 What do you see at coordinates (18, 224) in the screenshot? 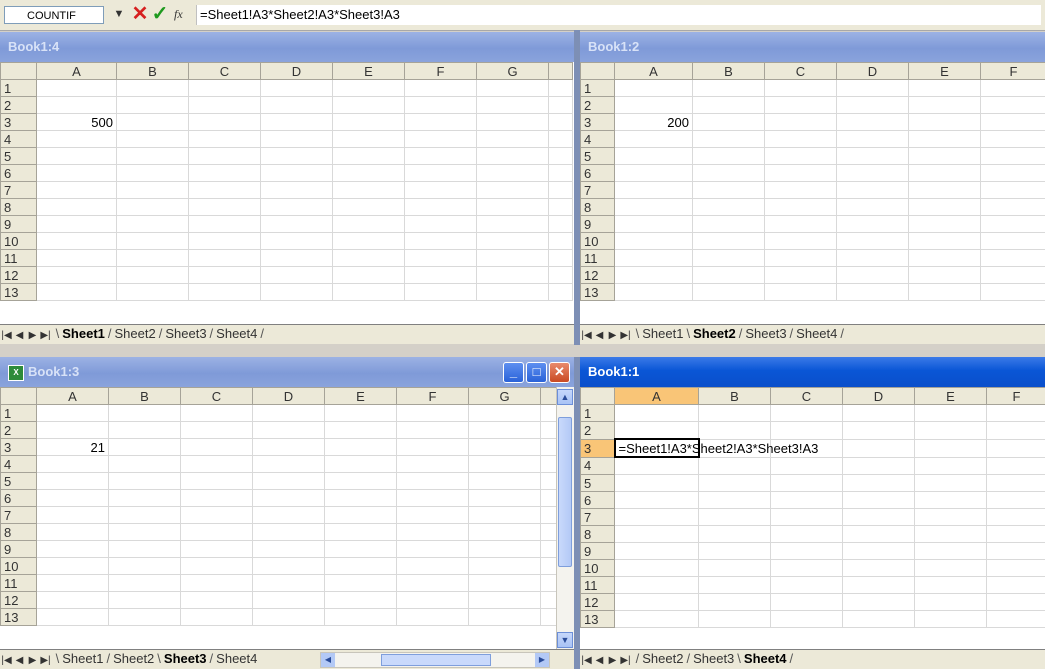
I see `row-header: 9` at bounding box center [18, 224].